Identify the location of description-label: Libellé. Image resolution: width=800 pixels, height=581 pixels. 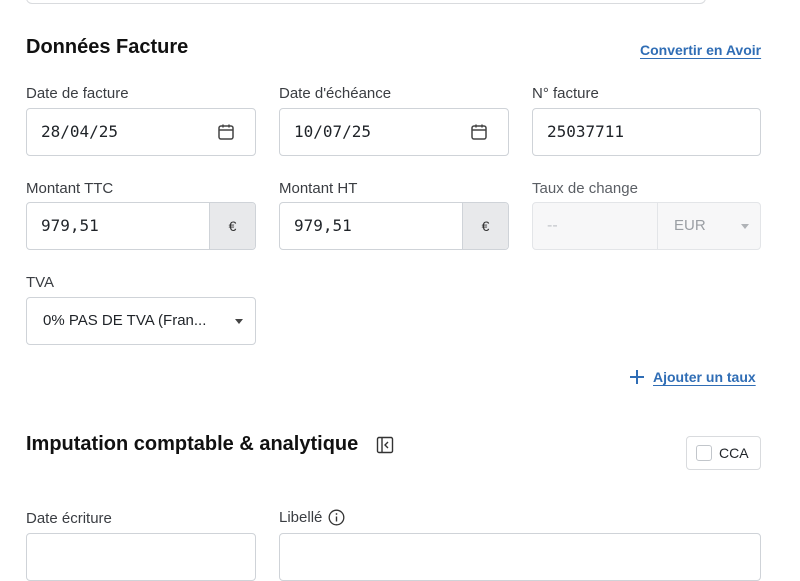
(301, 517).